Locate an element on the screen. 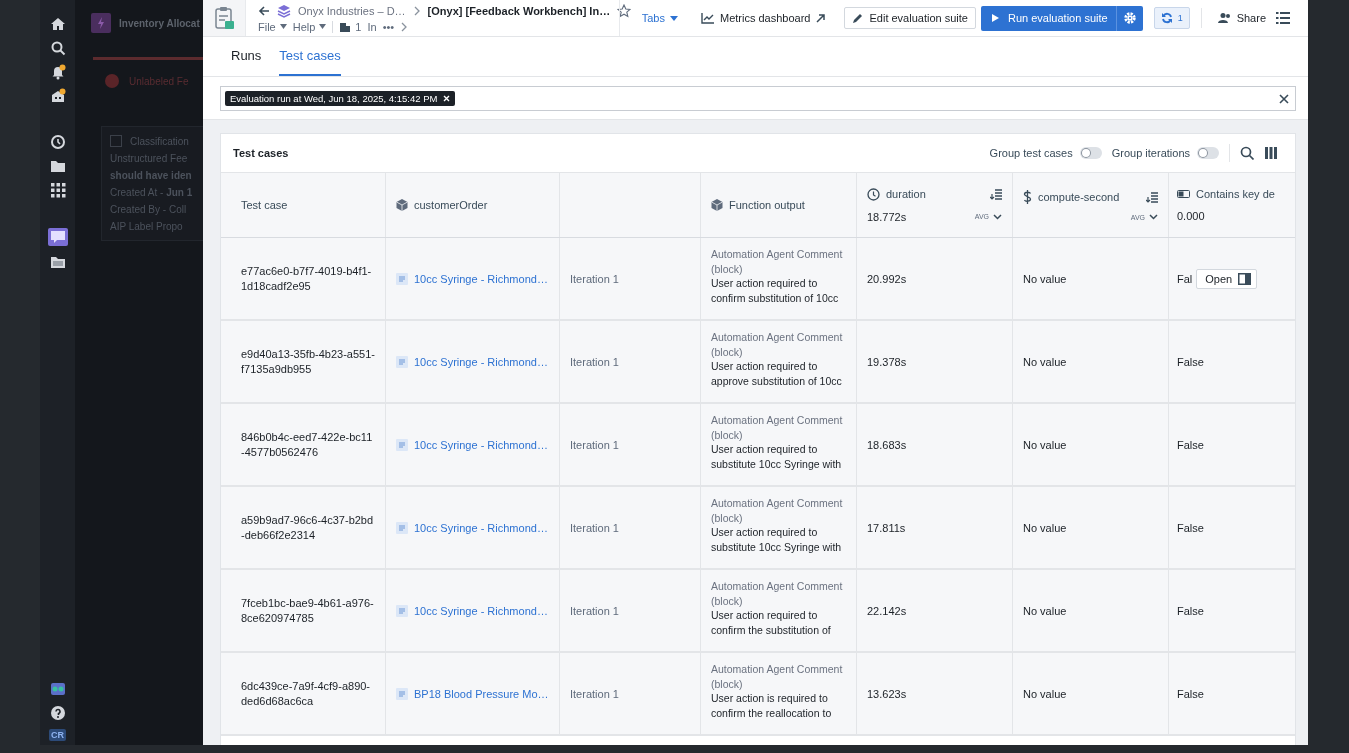 The image size is (1349, 753). tab: Test cases is located at coordinates (310, 56).